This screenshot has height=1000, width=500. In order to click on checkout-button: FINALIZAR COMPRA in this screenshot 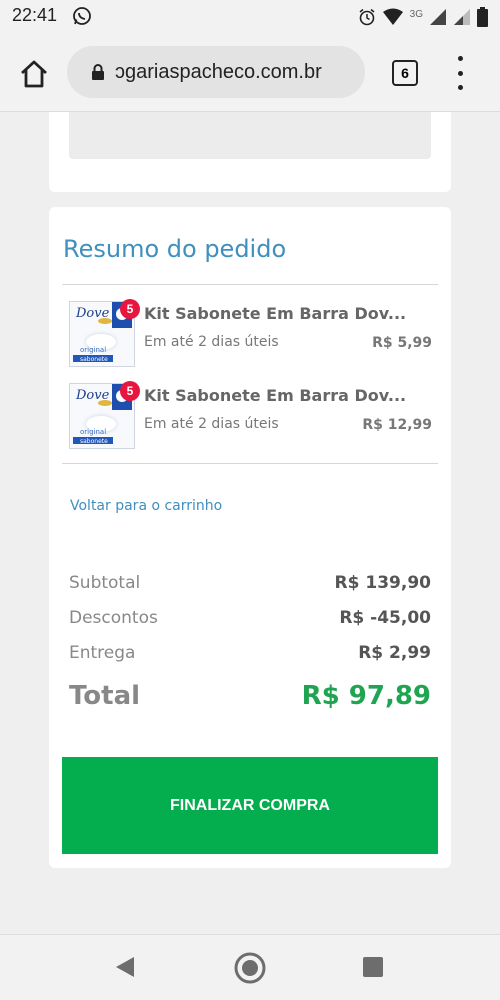, I will do `click(250, 805)`.